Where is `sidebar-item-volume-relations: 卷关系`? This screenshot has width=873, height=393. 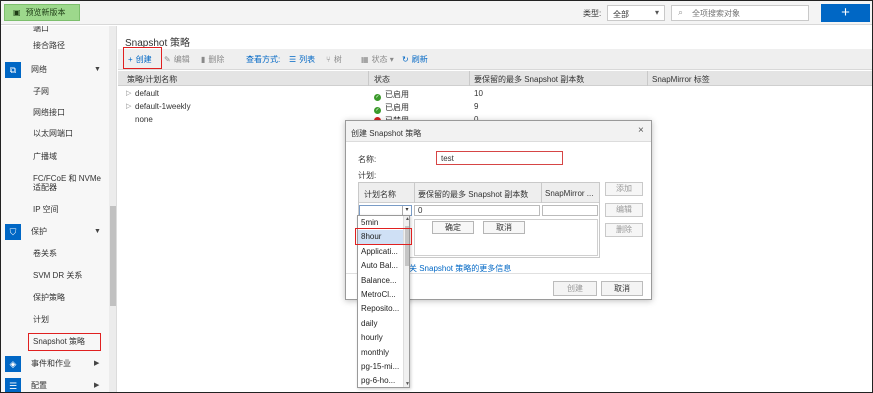 sidebar-item-volume-relations: 卷关系 is located at coordinates (55, 254).